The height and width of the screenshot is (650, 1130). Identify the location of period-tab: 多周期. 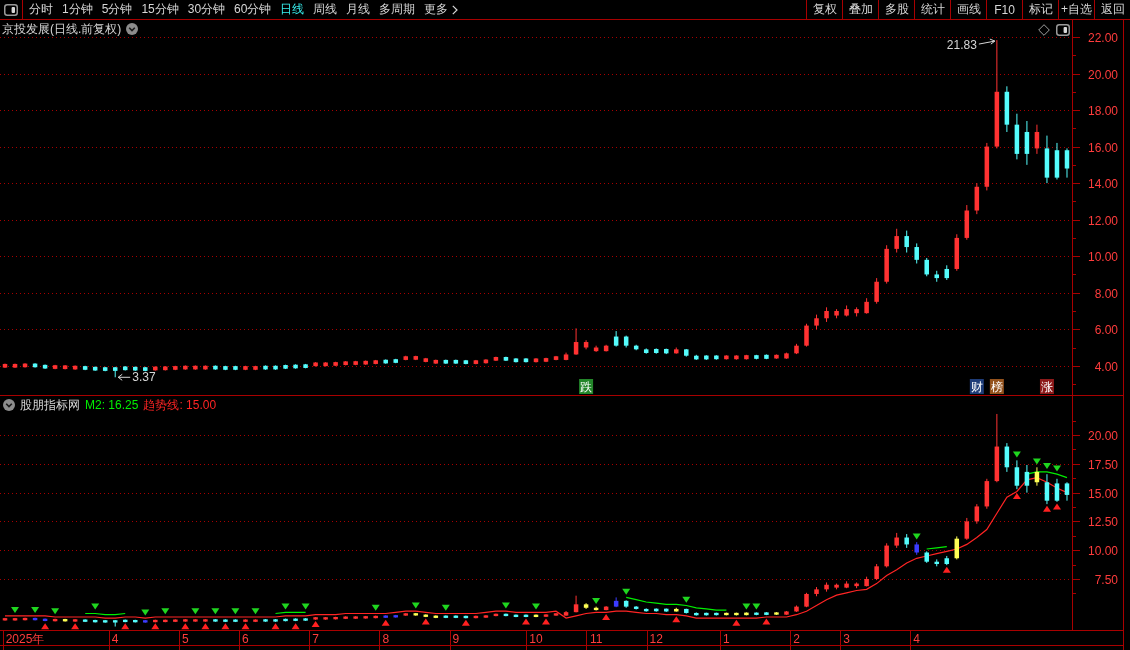
(397, 9).